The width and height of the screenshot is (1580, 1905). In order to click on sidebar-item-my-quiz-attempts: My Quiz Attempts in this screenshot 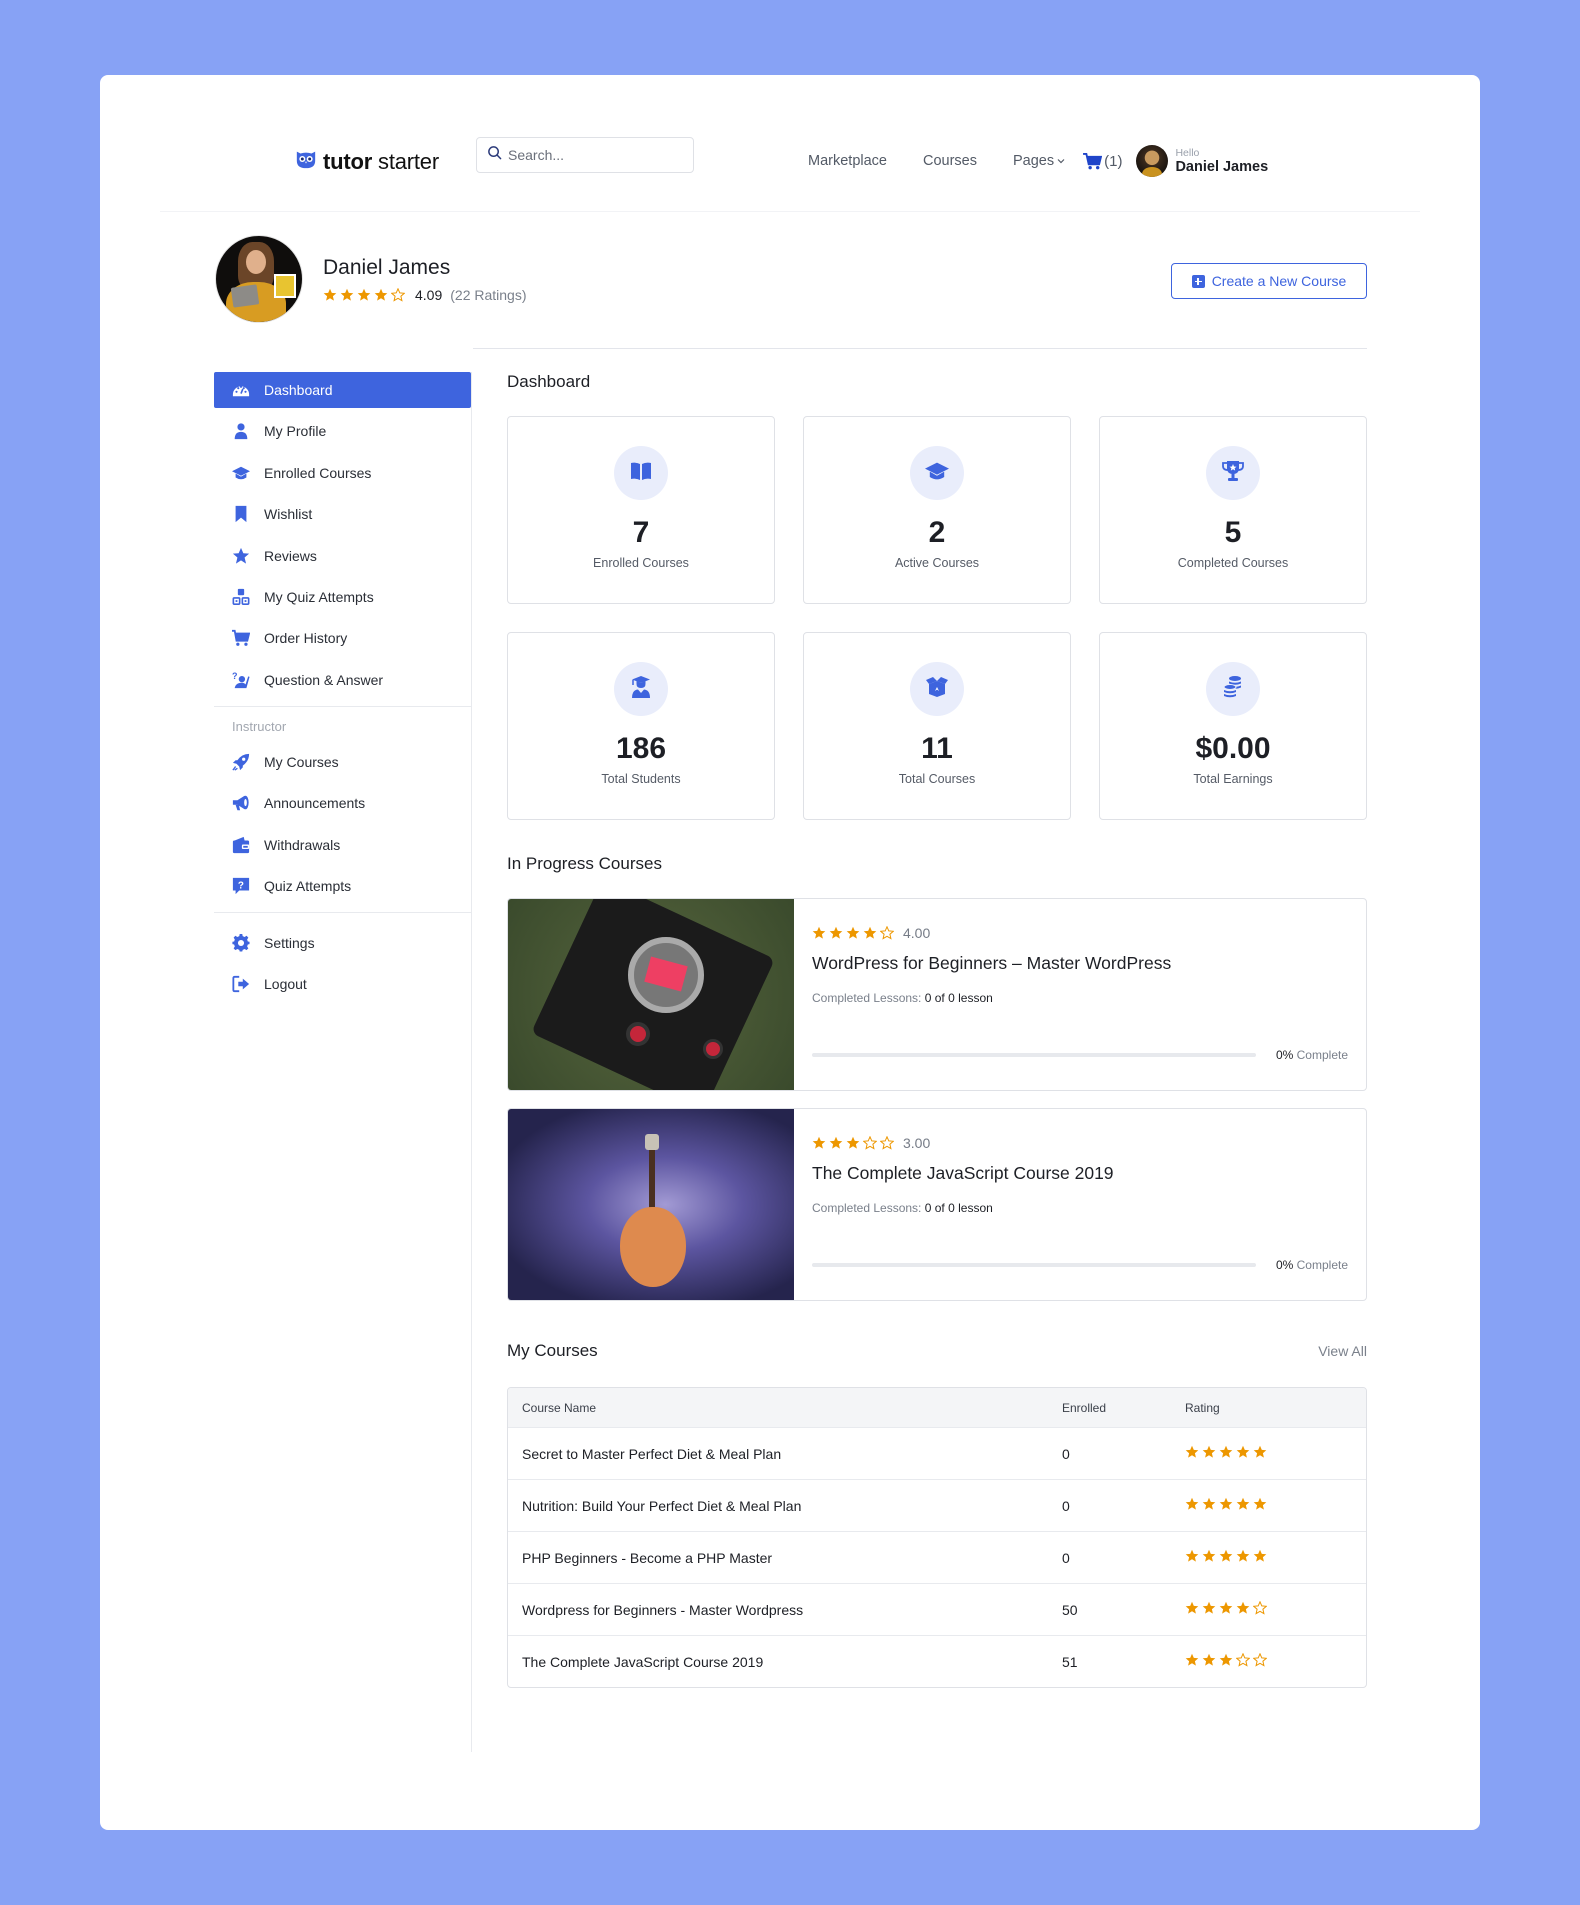, I will do `click(342, 597)`.